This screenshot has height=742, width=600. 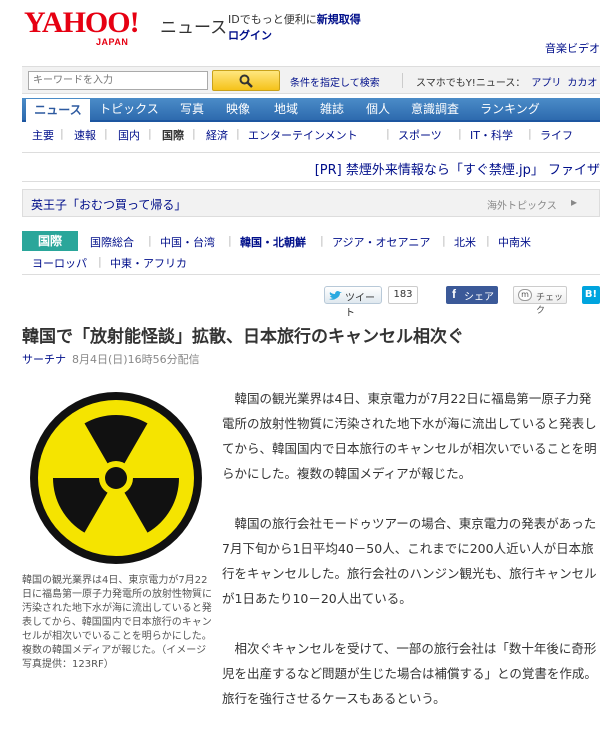 What do you see at coordinates (471, 83) in the screenshot?
I see `smartphone-text: スマホでもY!ニュース：` at bounding box center [471, 83].